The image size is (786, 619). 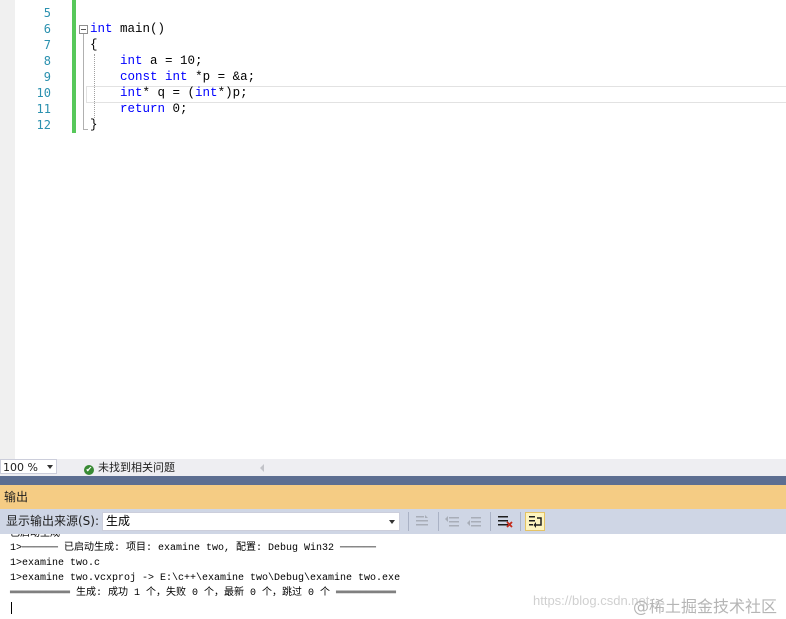 I want to click on code-line: int main(), so click(x=438, y=29).